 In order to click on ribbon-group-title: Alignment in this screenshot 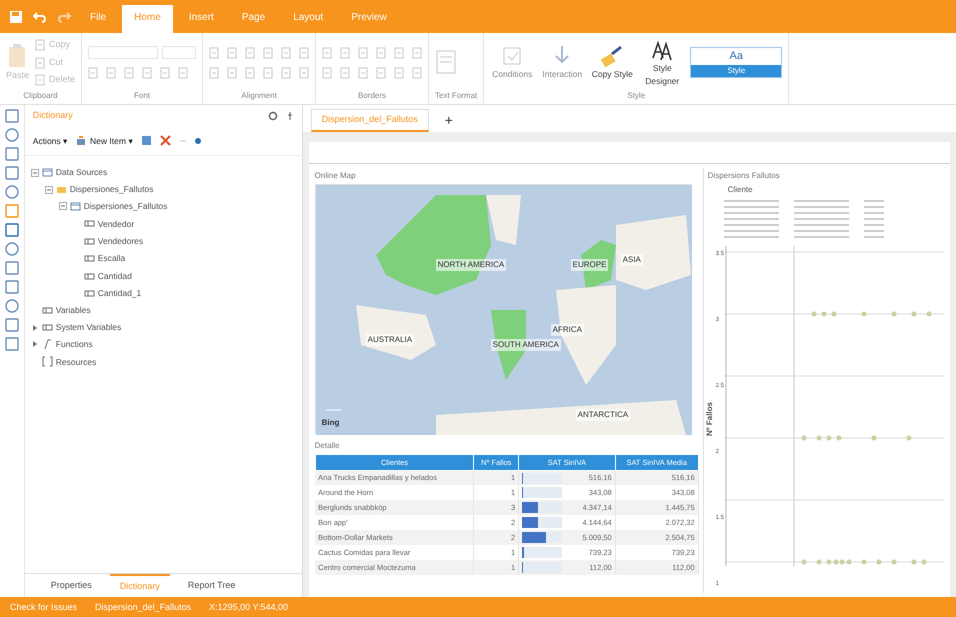, I will do `click(259, 96)`.